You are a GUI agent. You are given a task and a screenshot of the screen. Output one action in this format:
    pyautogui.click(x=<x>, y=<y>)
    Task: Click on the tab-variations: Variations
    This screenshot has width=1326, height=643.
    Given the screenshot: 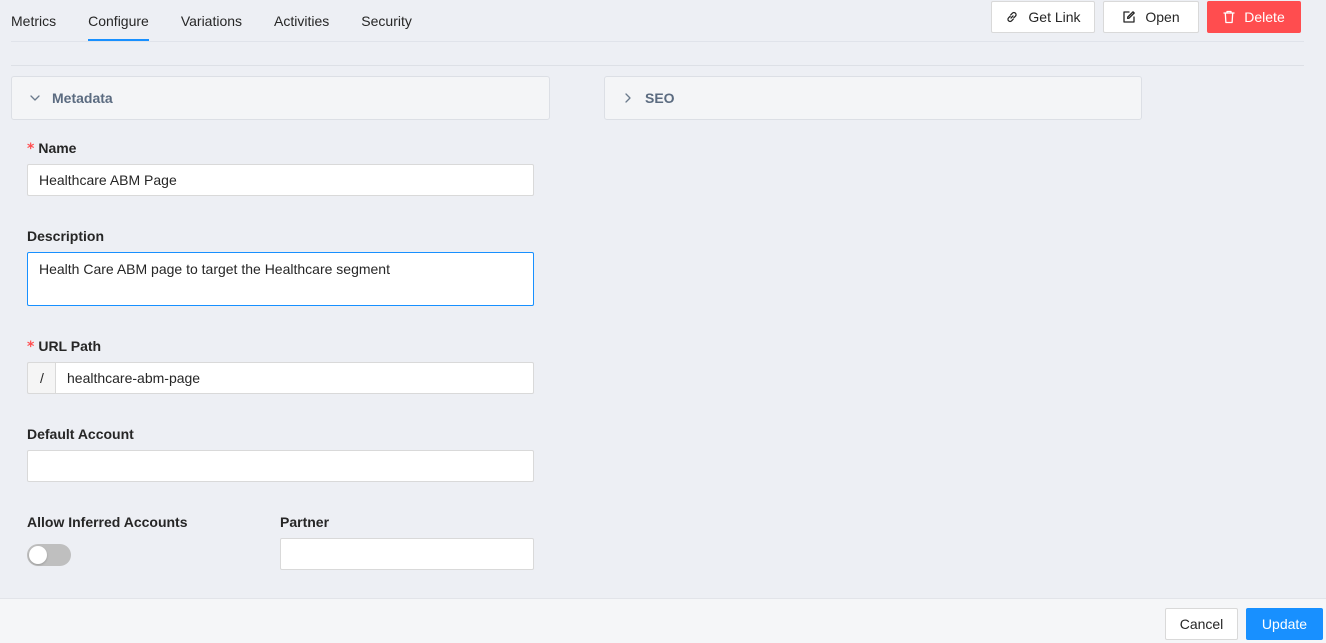 What is the action you would take?
    pyautogui.click(x=211, y=20)
    